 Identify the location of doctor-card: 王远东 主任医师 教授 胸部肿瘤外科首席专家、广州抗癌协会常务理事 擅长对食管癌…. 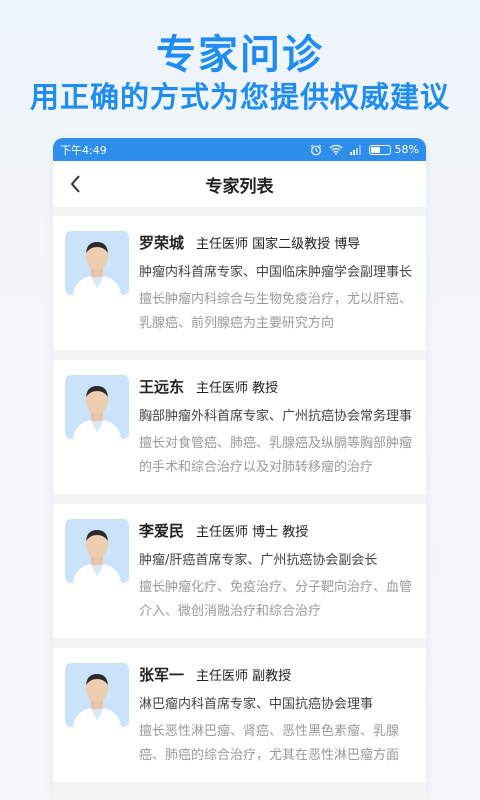
(239, 427).